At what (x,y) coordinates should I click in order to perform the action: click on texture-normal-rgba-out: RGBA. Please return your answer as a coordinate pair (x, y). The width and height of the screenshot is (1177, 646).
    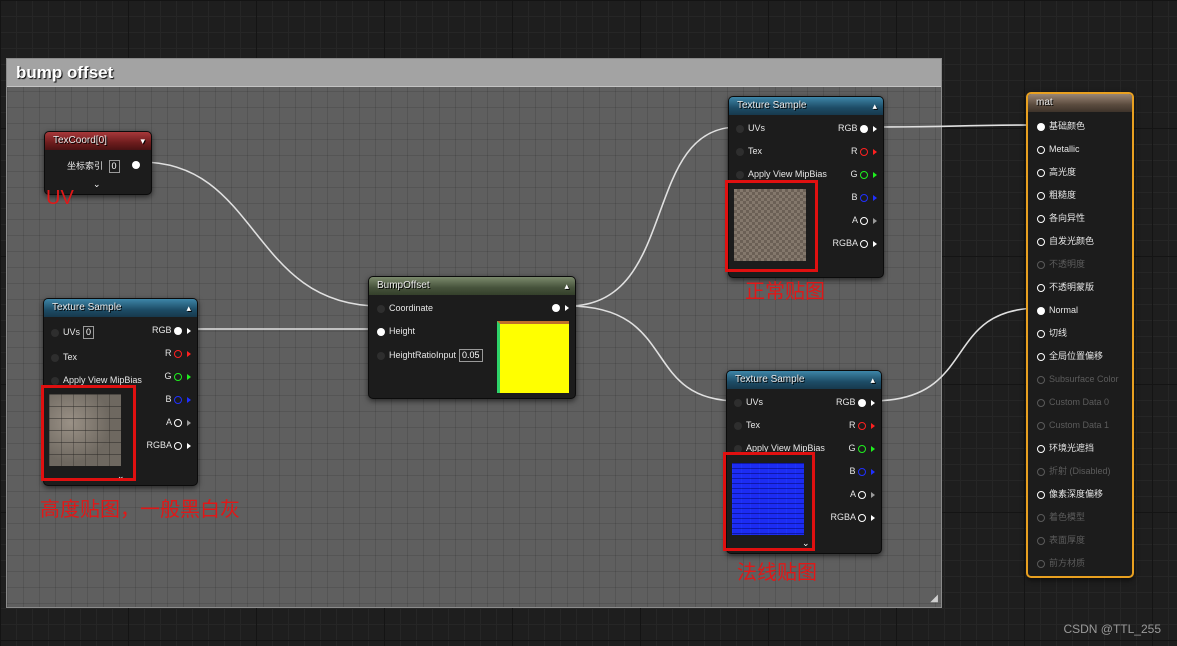
    Looking at the image, I should click on (852, 517).